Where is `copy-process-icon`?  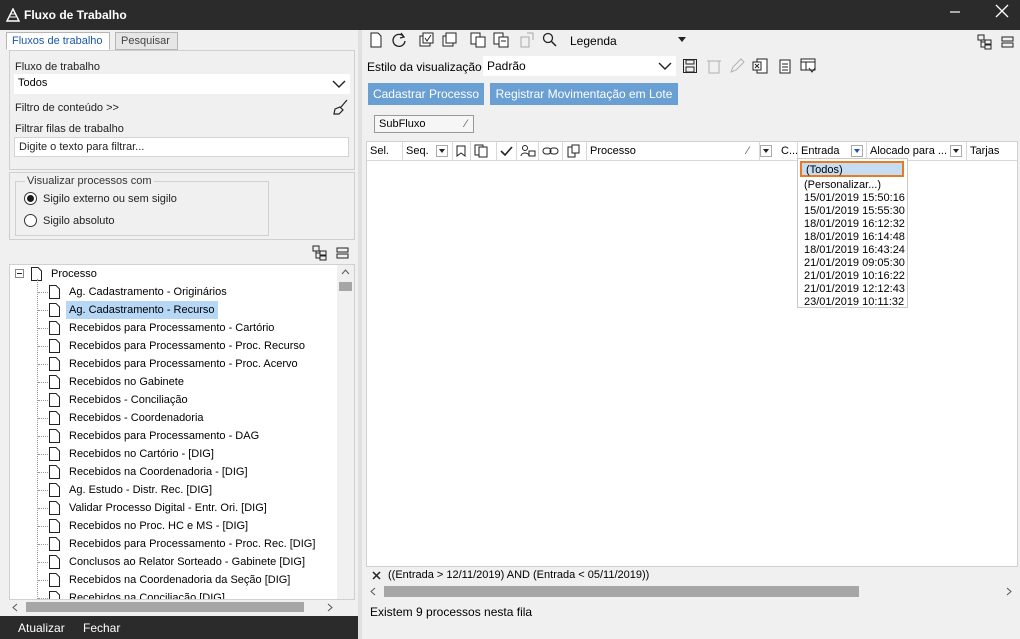 copy-process-icon is located at coordinates (478, 40).